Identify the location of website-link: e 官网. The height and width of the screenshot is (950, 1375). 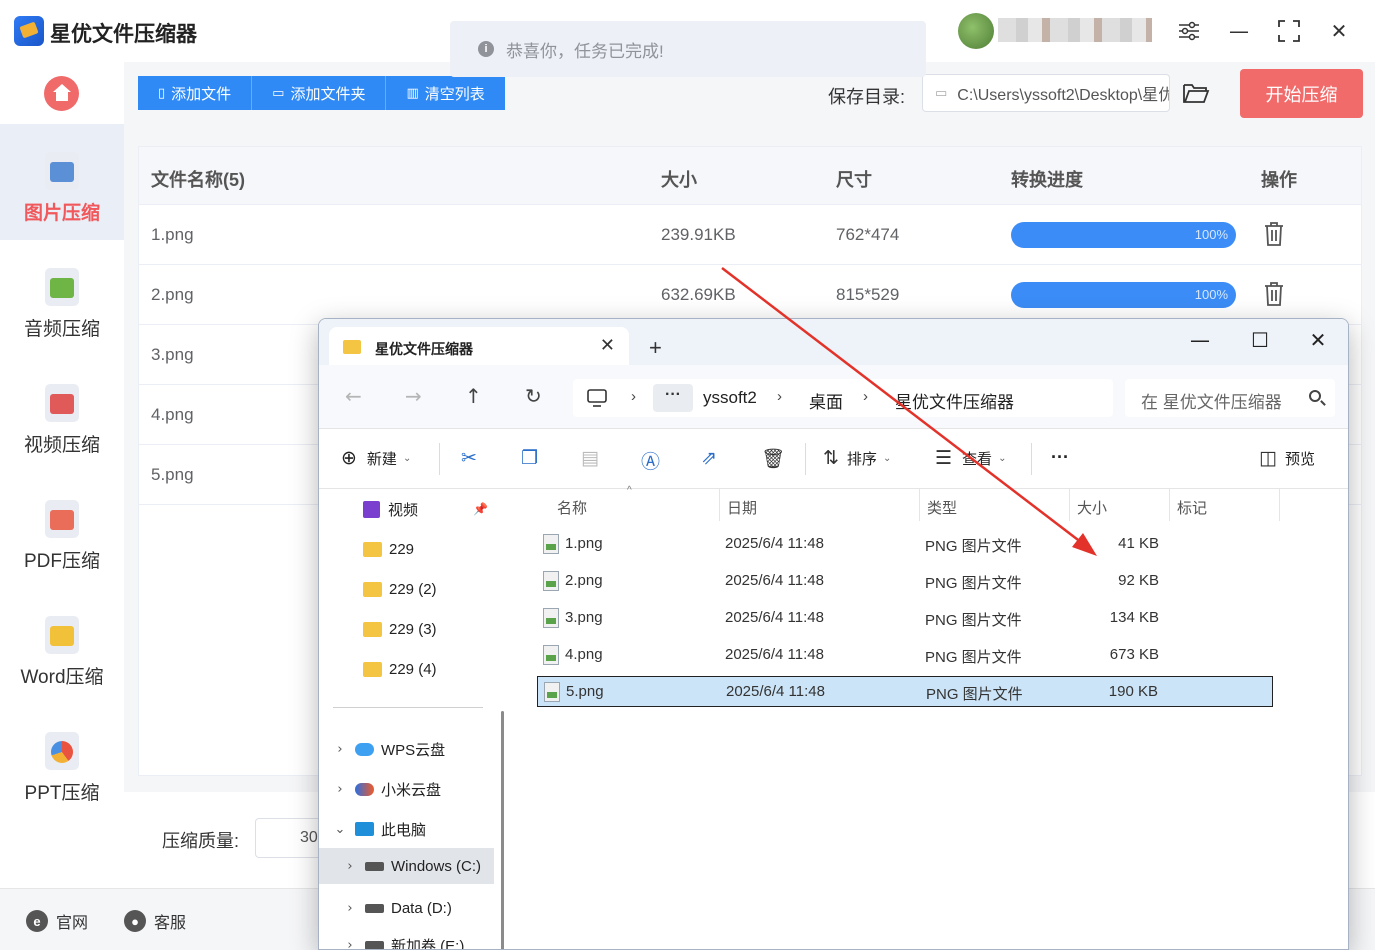
(57, 921).